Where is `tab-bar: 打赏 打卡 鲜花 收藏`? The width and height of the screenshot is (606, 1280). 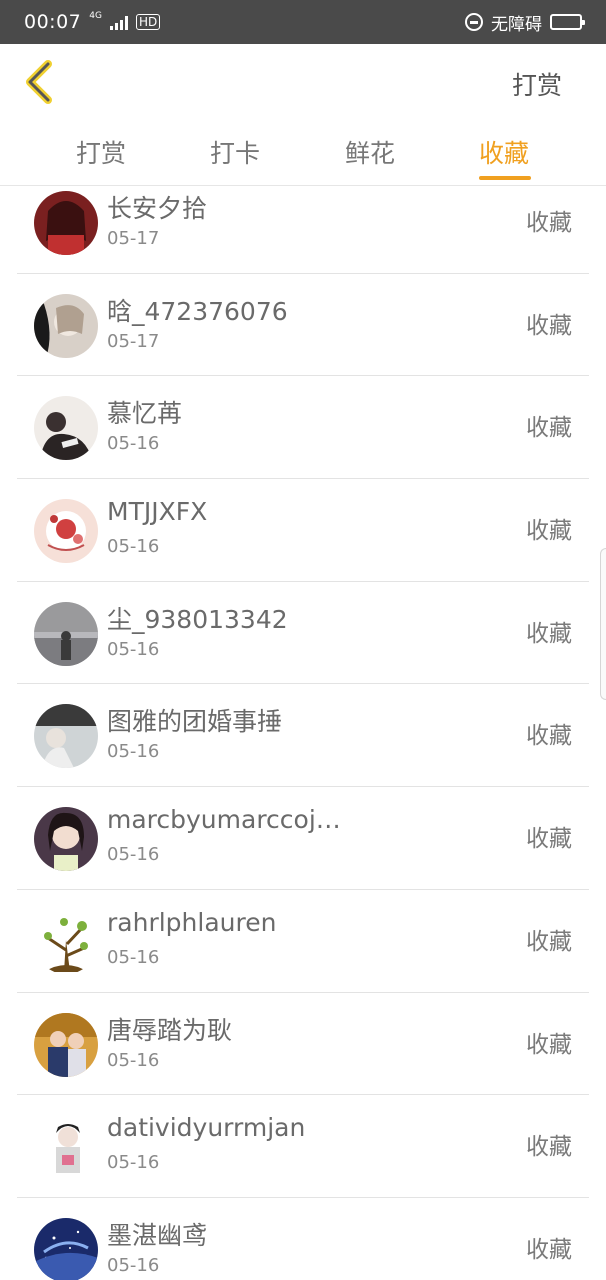
tab-bar: 打赏 打卡 鲜花 收藏 is located at coordinates (303, 153).